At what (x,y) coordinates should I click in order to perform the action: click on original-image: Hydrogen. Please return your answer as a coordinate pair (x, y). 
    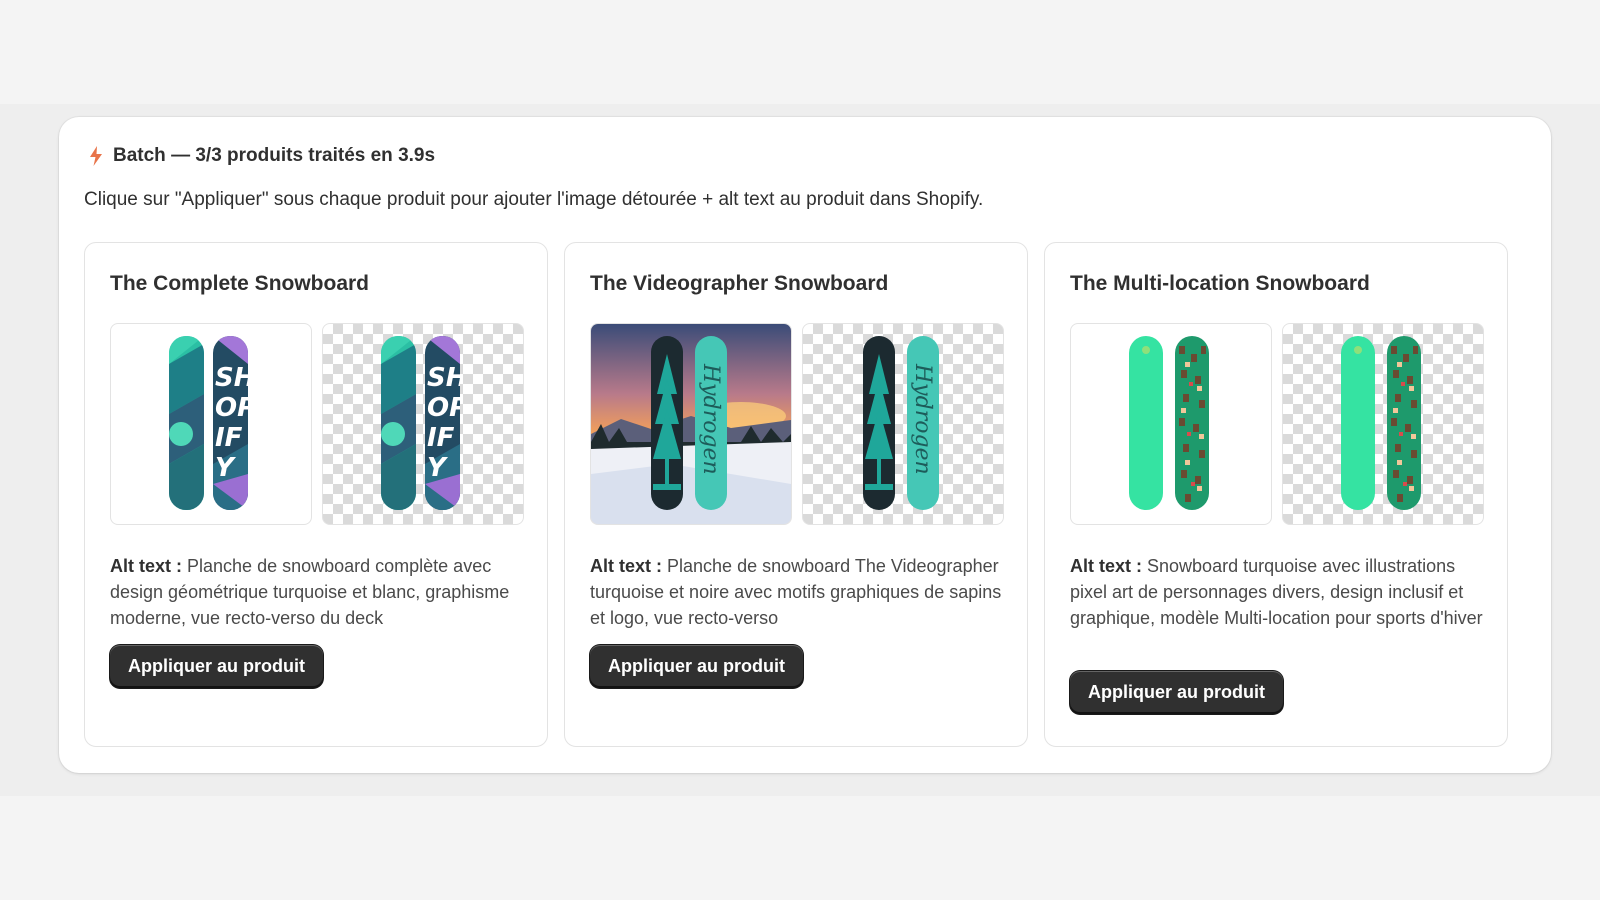
    Looking at the image, I should click on (691, 424).